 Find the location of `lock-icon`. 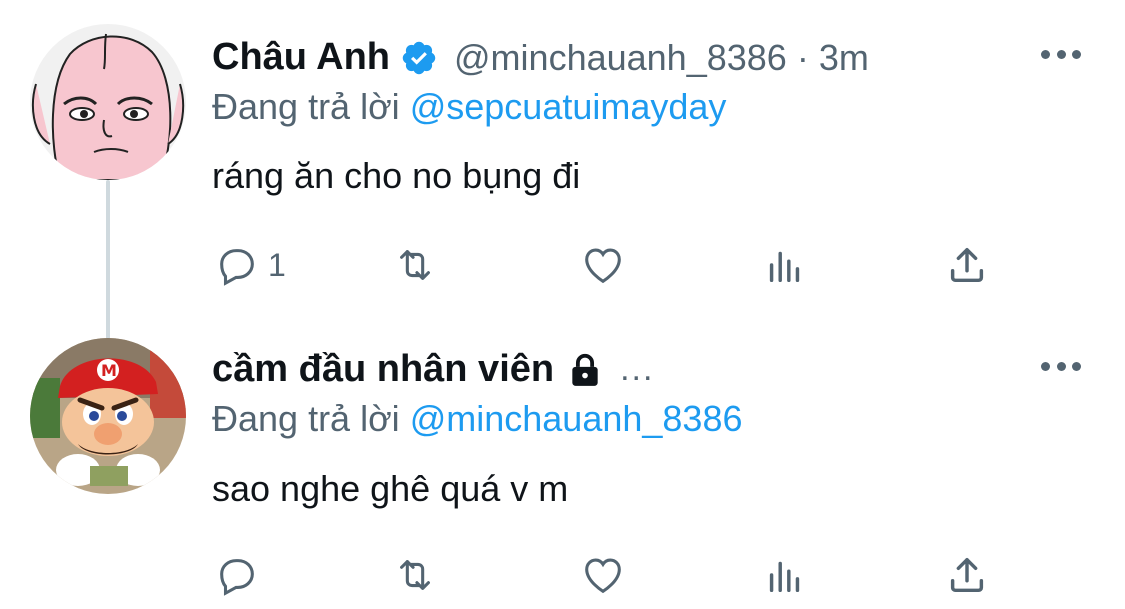

lock-icon is located at coordinates (585, 369).